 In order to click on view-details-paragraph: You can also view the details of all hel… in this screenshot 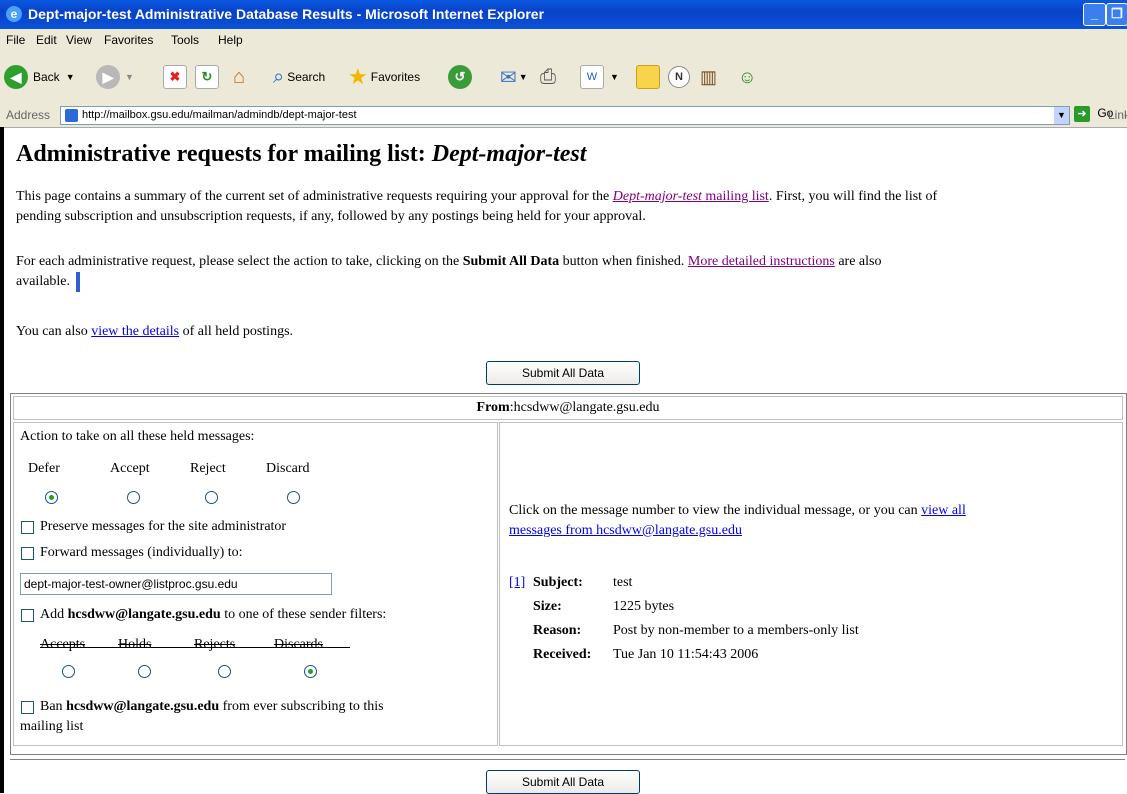, I will do `click(155, 331)`.